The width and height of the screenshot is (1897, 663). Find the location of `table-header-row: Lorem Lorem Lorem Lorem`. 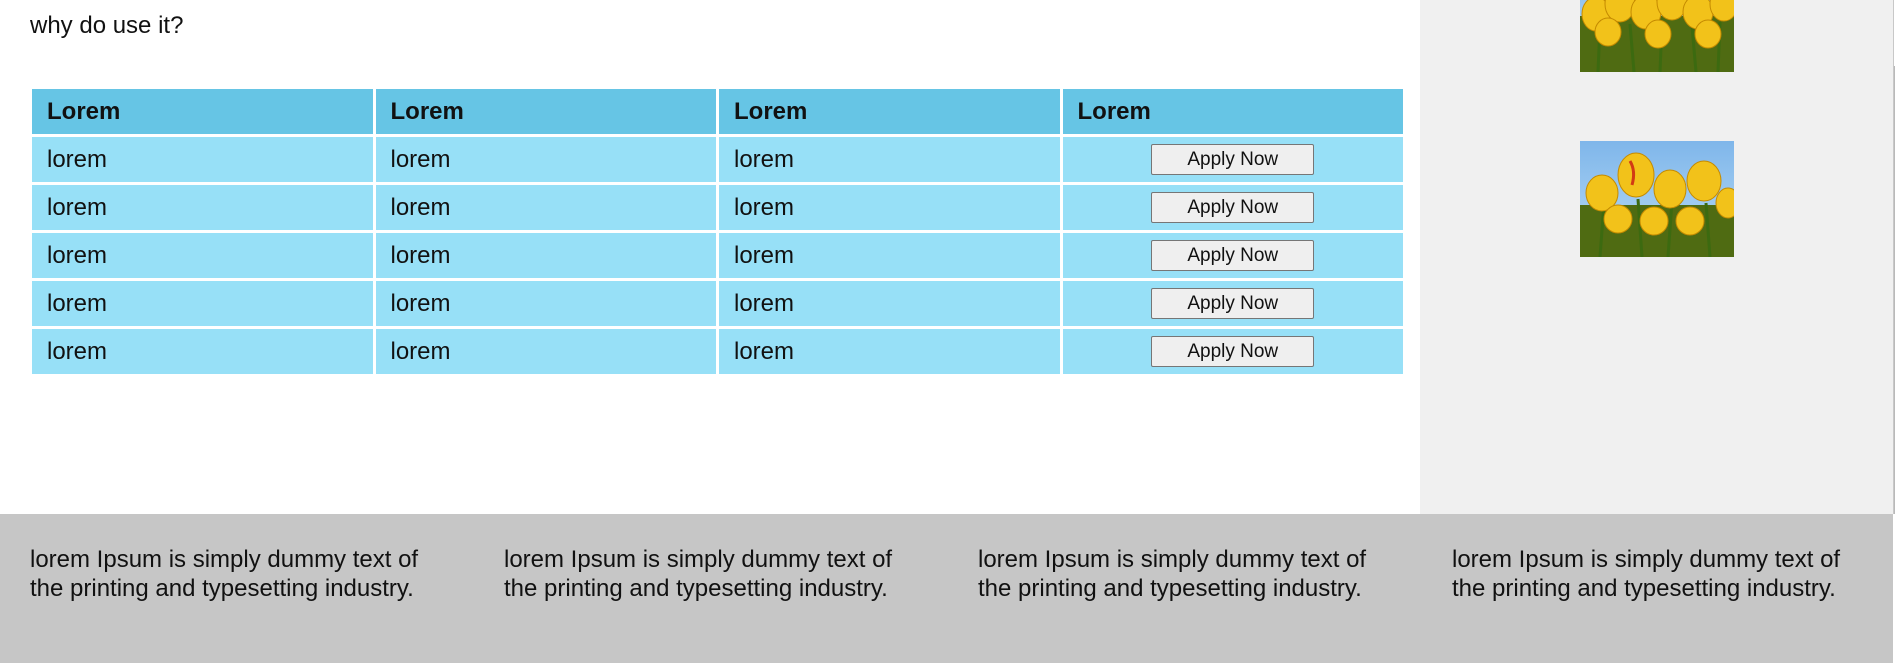

table-header-row: Lorem Lorem Lorem Lorem is located at coordinates (717, 111).